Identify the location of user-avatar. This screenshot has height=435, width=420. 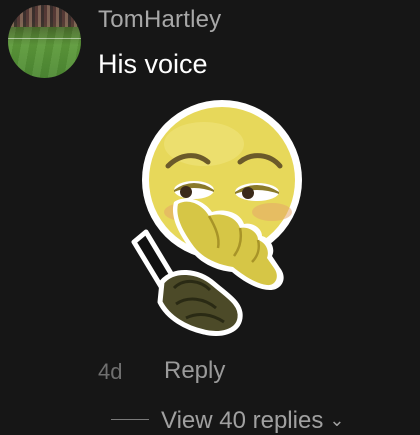
(44, 41).